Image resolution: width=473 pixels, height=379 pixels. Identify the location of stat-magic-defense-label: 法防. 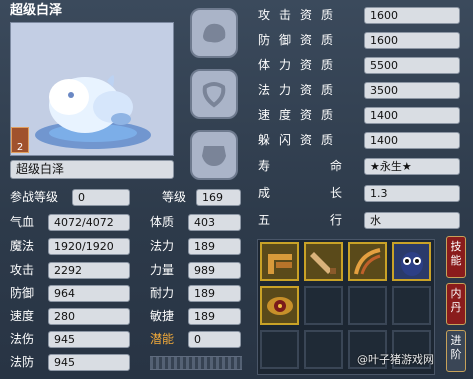
(22, 362).